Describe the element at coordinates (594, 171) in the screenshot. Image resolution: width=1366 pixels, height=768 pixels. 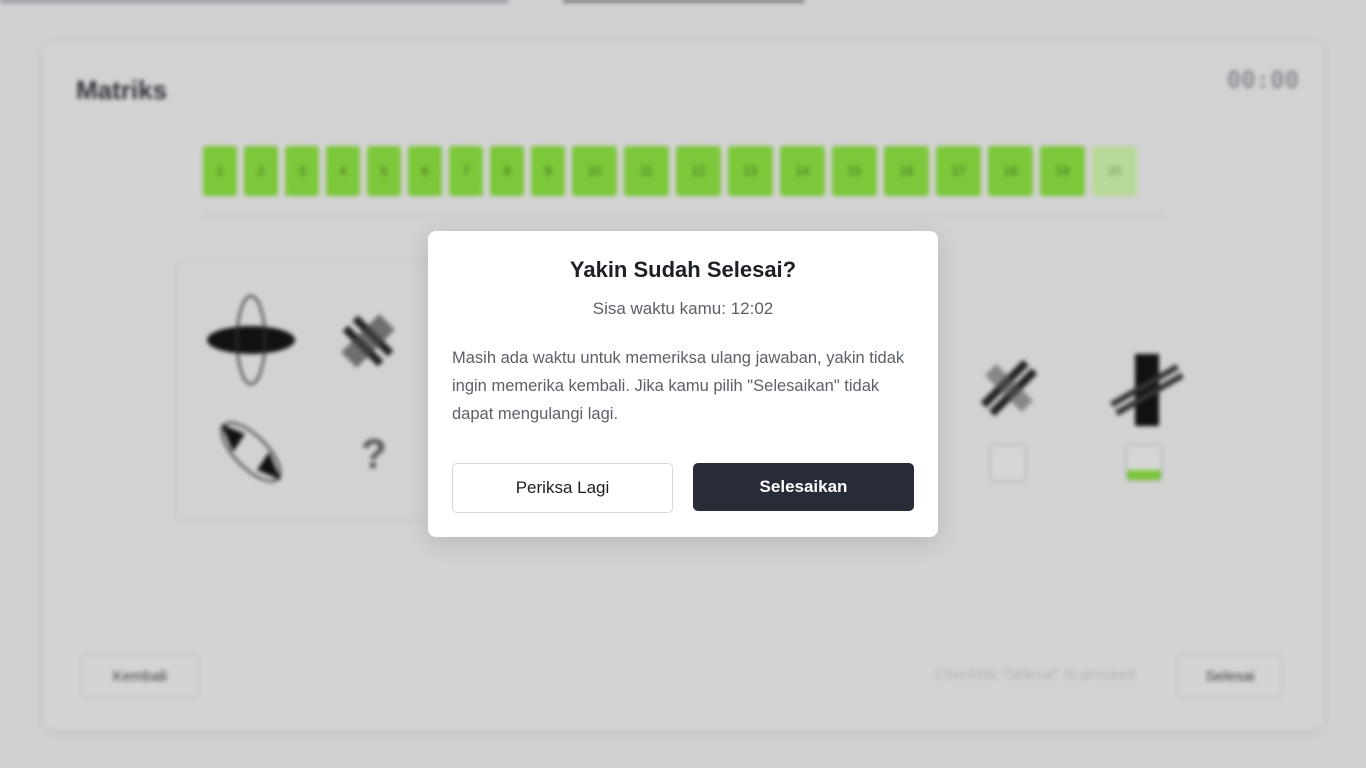
I see `question-nav-button: 10` at that location.